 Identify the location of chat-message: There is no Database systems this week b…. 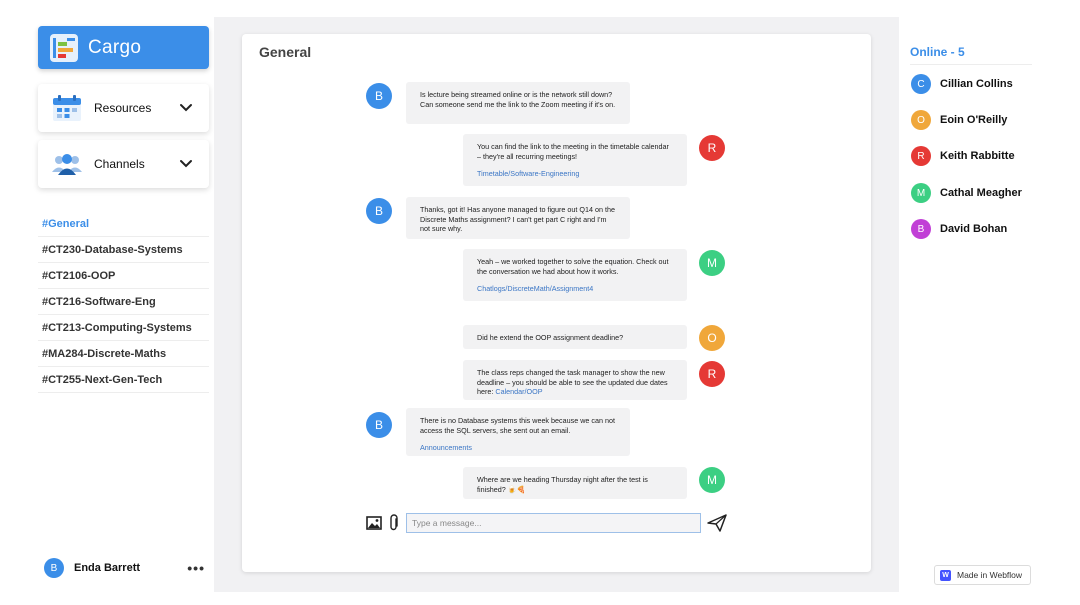
(518, 432).